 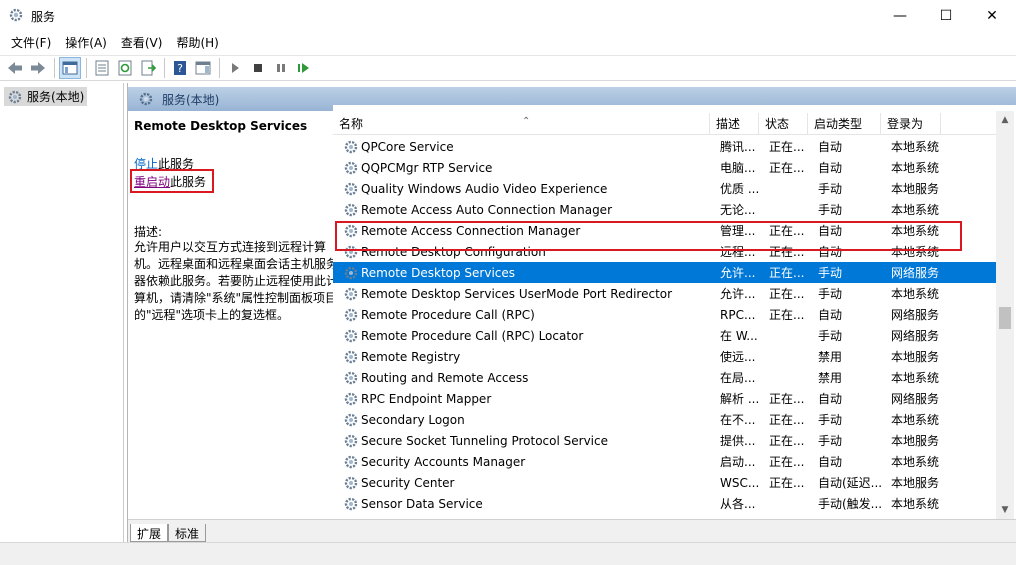 What do you see at coordinates (448, 314) in the screenshot?
I see `service-name: Remote Procedure Call (RPC)` at bounding box center [448, 314].